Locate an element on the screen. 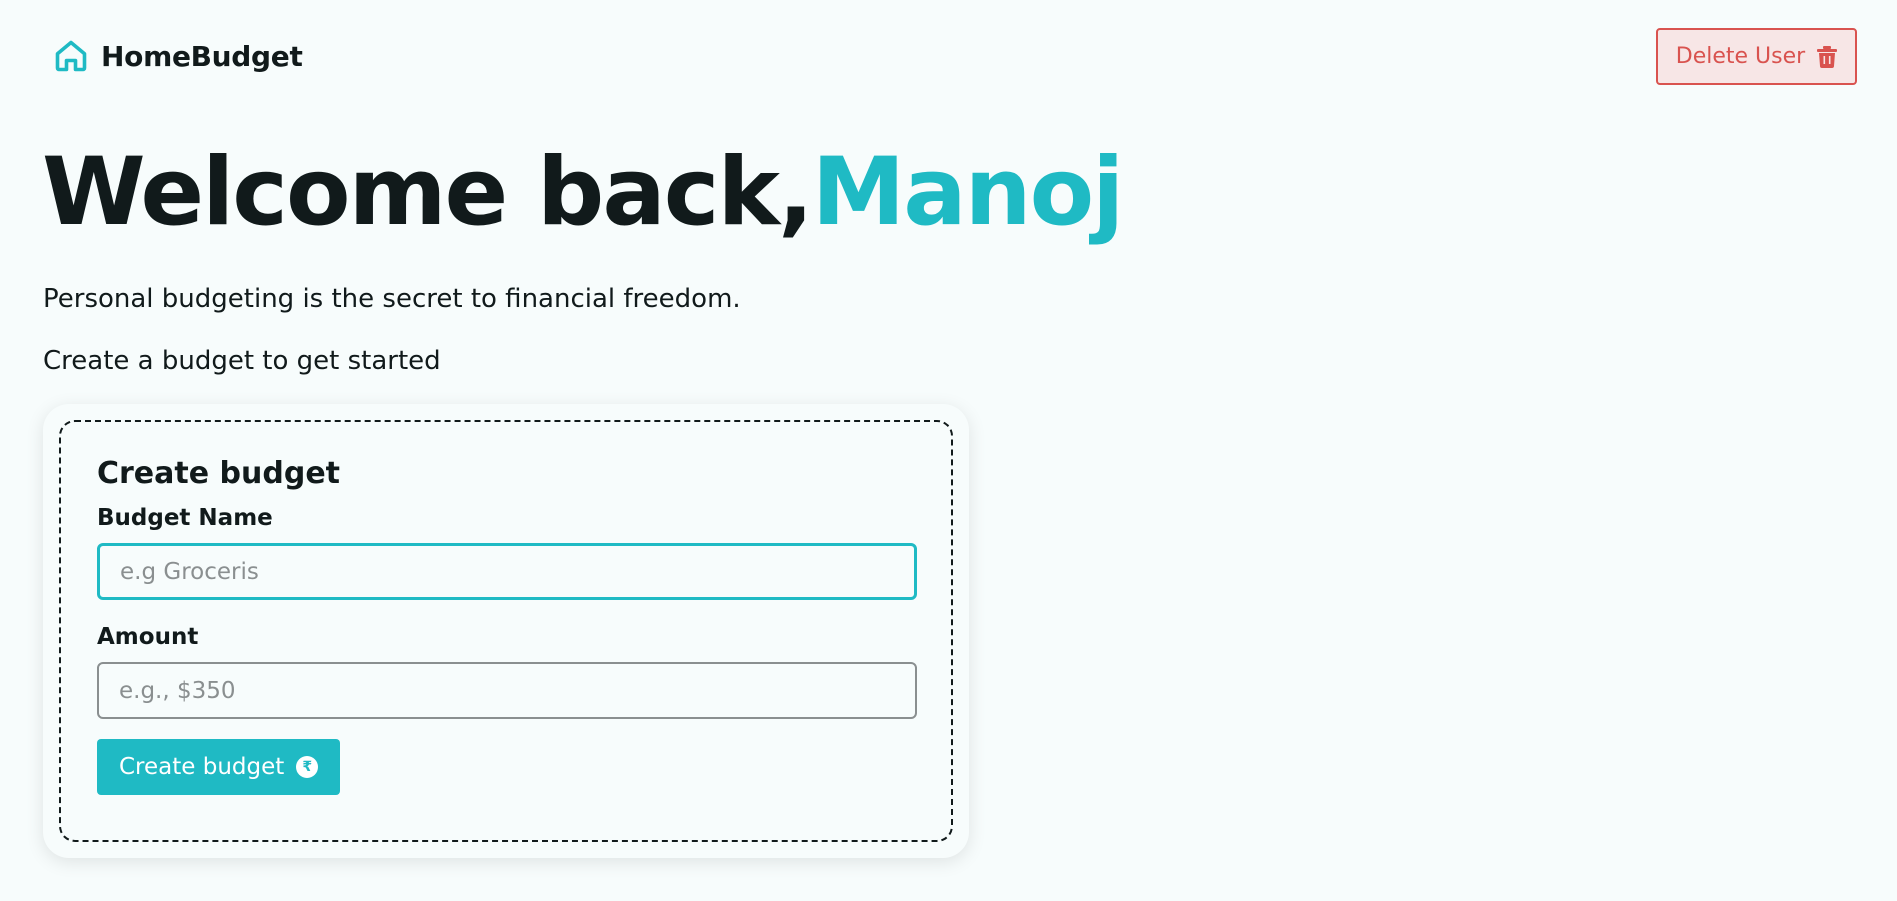 This screenshot has height=901, width=1897. budget-name-input is located at coordinates (507, 571).